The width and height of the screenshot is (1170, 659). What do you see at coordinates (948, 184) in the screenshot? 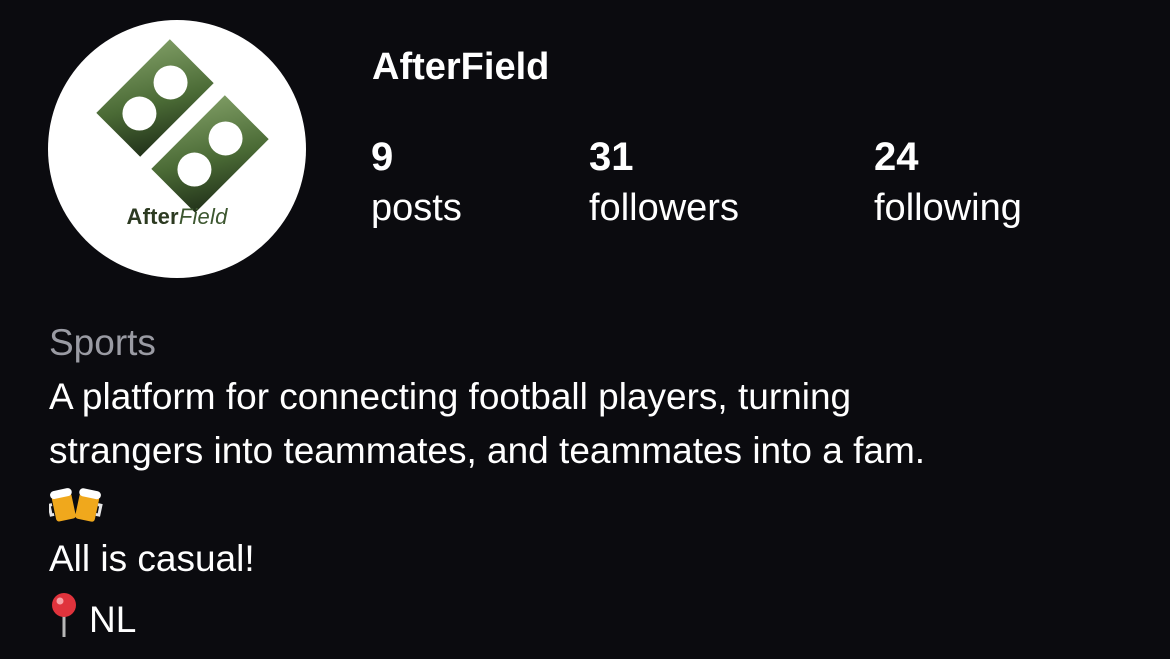
I see `following-stat: 24 following` at bounding box center [948, 184].